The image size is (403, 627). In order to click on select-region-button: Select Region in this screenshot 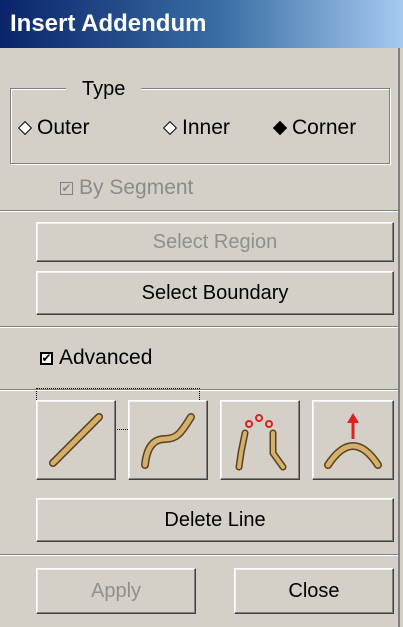, I will do `click(215, 242)`.